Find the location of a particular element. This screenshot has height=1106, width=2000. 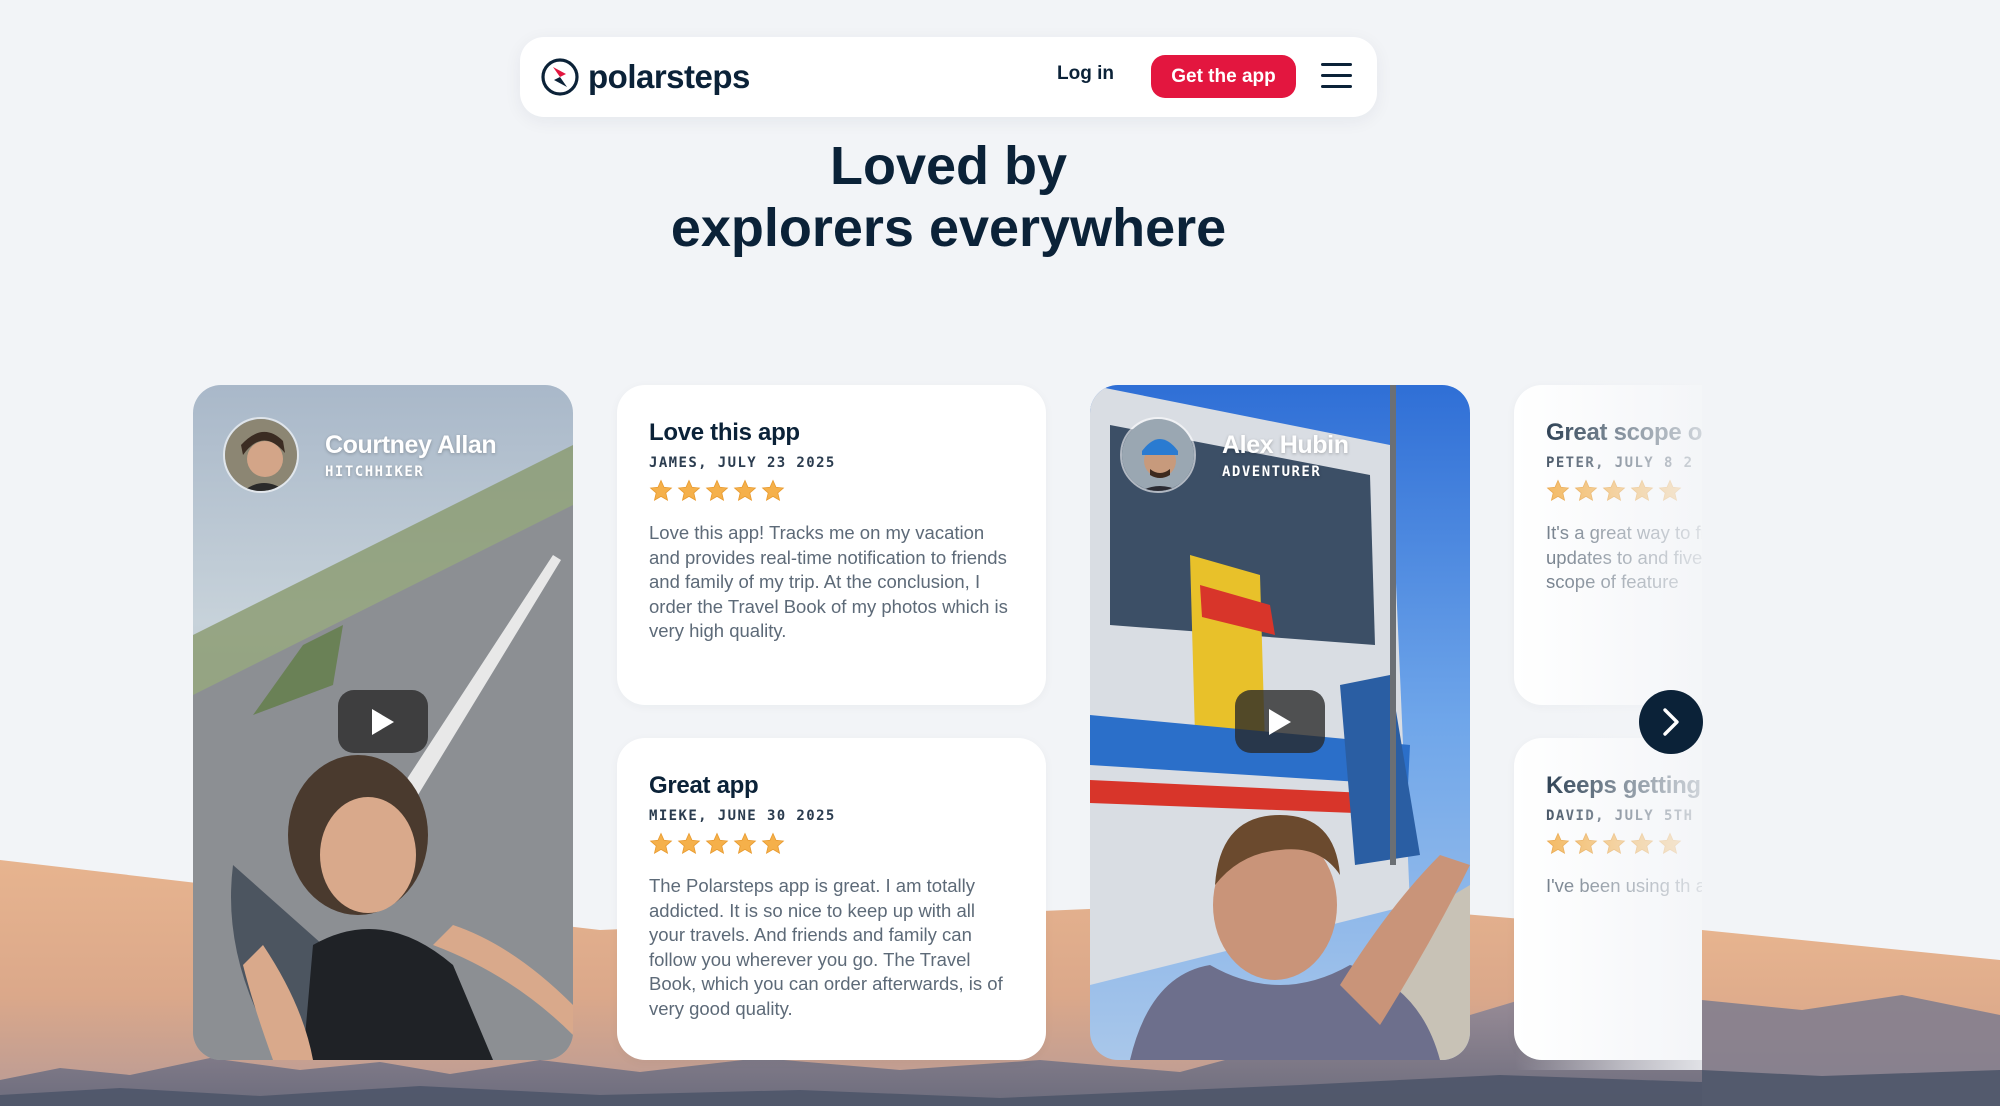

hamburger-icon is located at coordinates (1337, 76).